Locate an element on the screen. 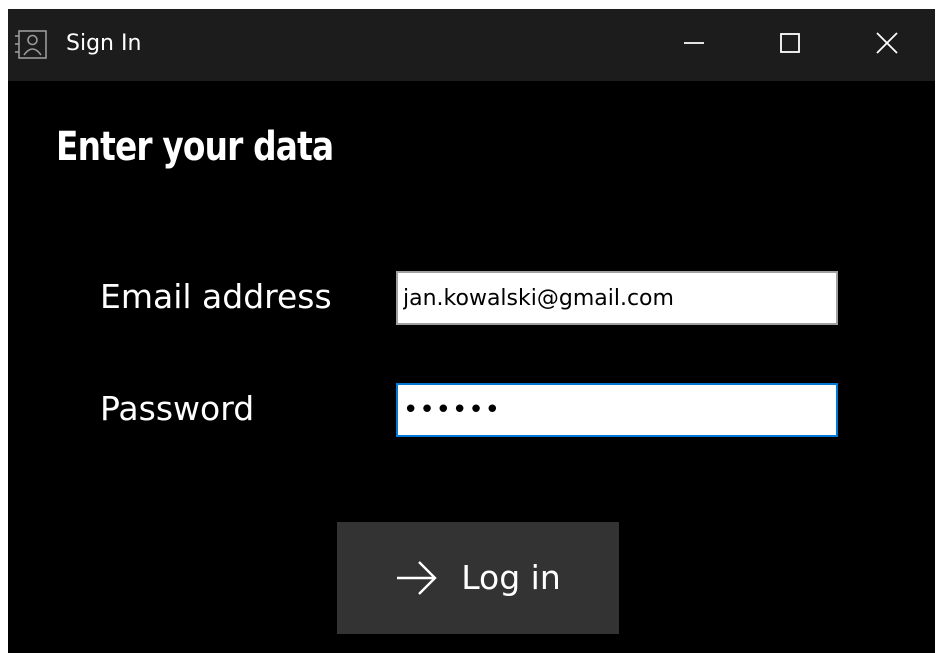 This screenshot has height=653, width=943. maximize-icon is located at coordinates (790, 45).